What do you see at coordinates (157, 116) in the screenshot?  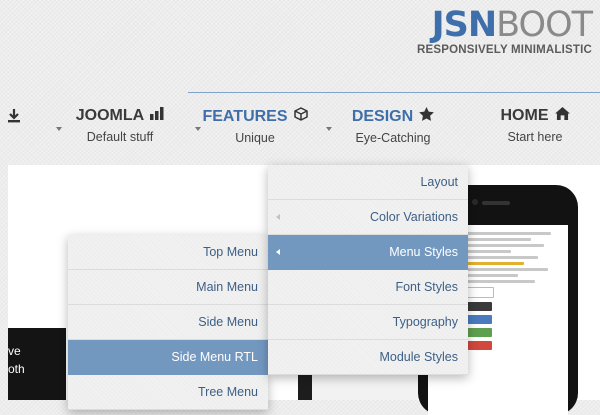 I see `bar-chart-icon` at bounding box center [157, 116].